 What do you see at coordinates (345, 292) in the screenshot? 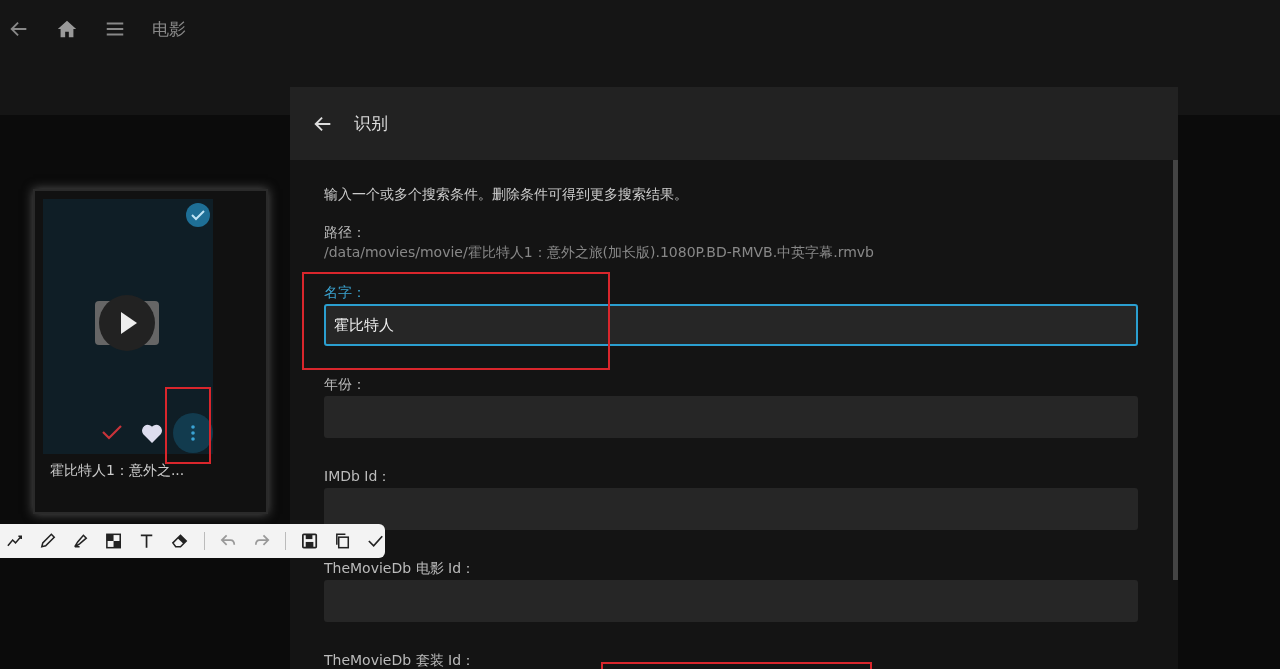
I see `field-label: 名字：` at bounding box center [345, 292].